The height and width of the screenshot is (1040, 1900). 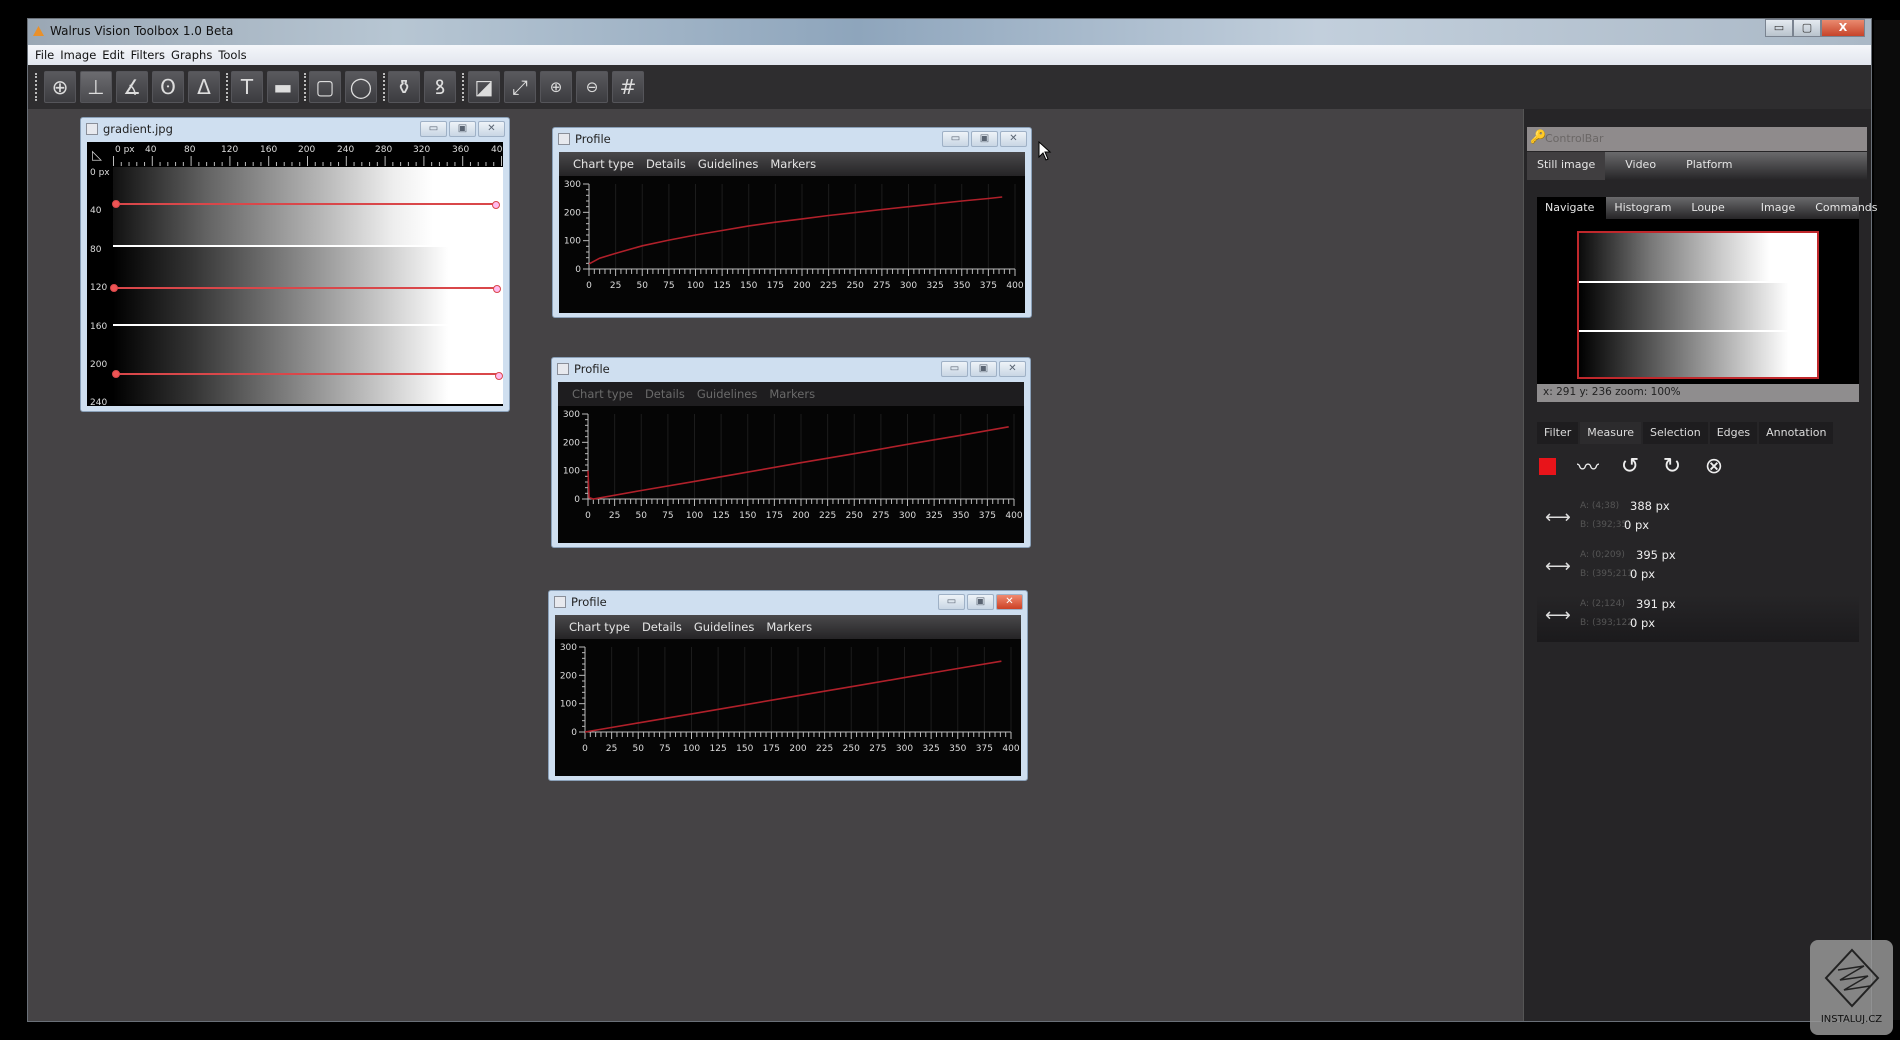 I want to click on color-swatch-icon, so click(x=1547, y=466).